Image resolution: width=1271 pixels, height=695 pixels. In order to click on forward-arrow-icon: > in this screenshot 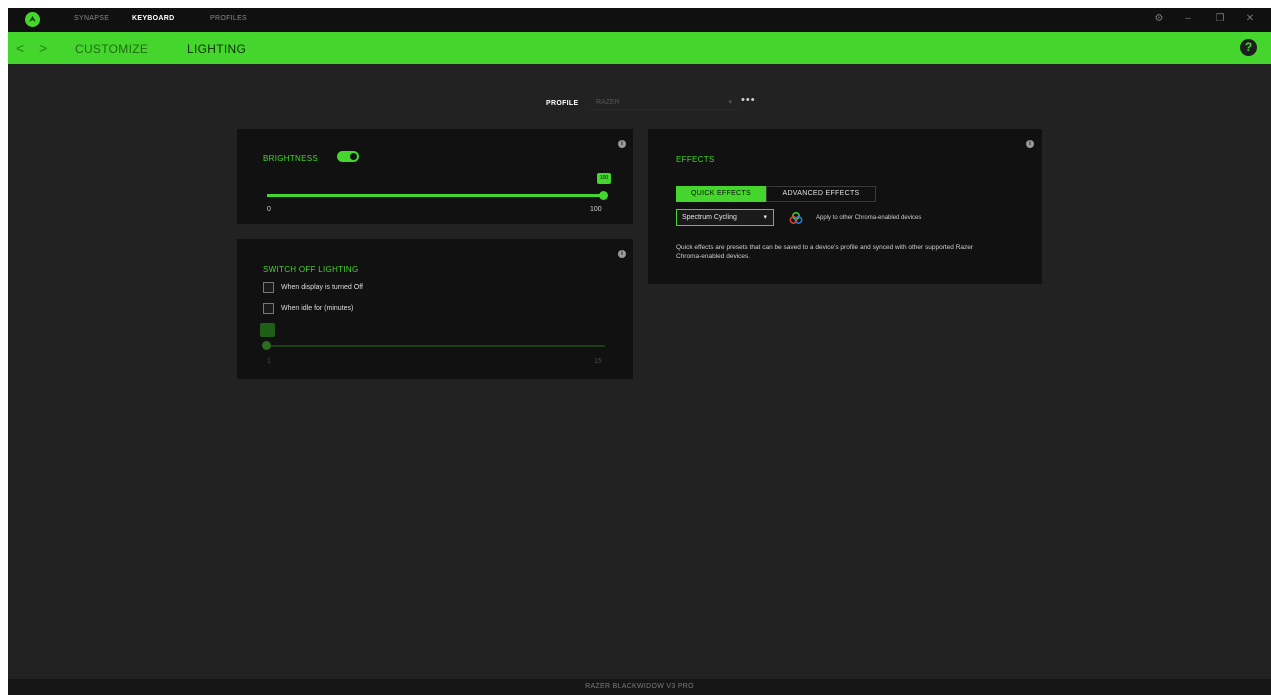, I will do `click(43, 48)`.